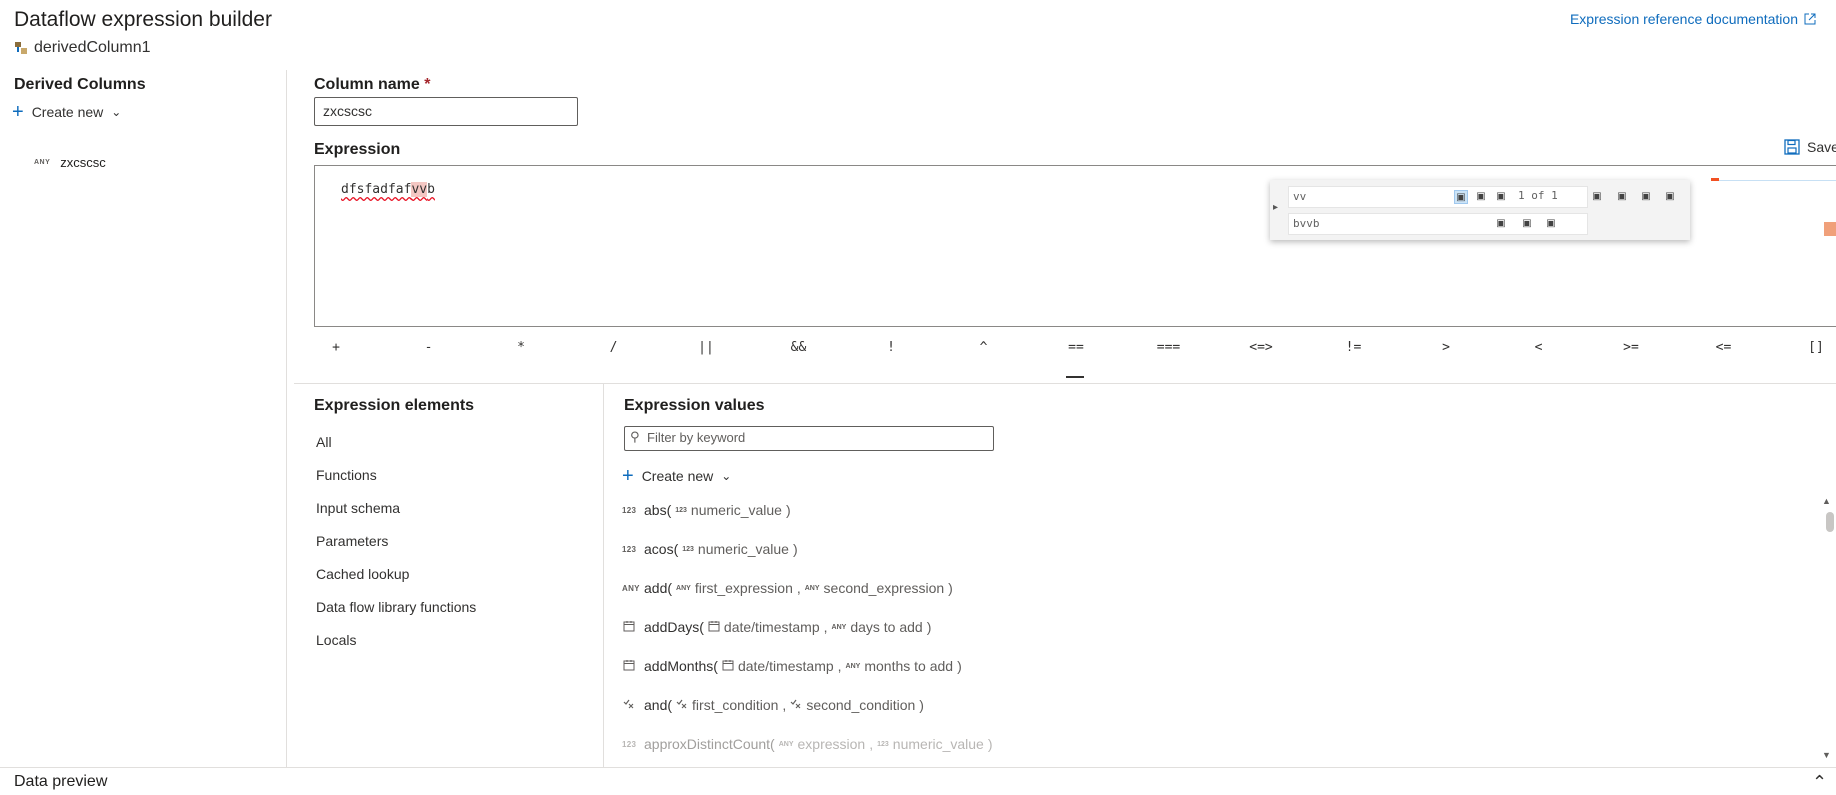 The image size is (1836, 795). What do you see at coordinates (1539, 347) in the screenshot?
I see `operator-button: <` at bounding box center [1539, 347].